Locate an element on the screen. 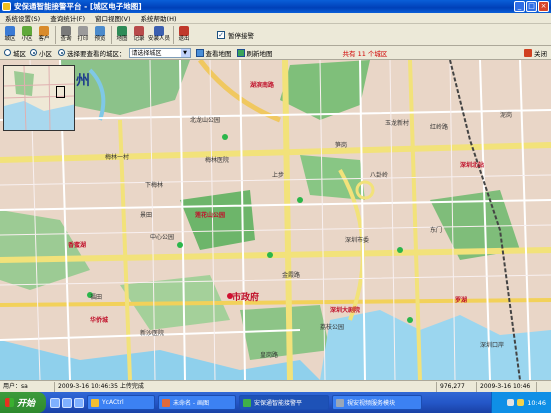  map-label: 华侨城 is located at coordinates (99, 320).